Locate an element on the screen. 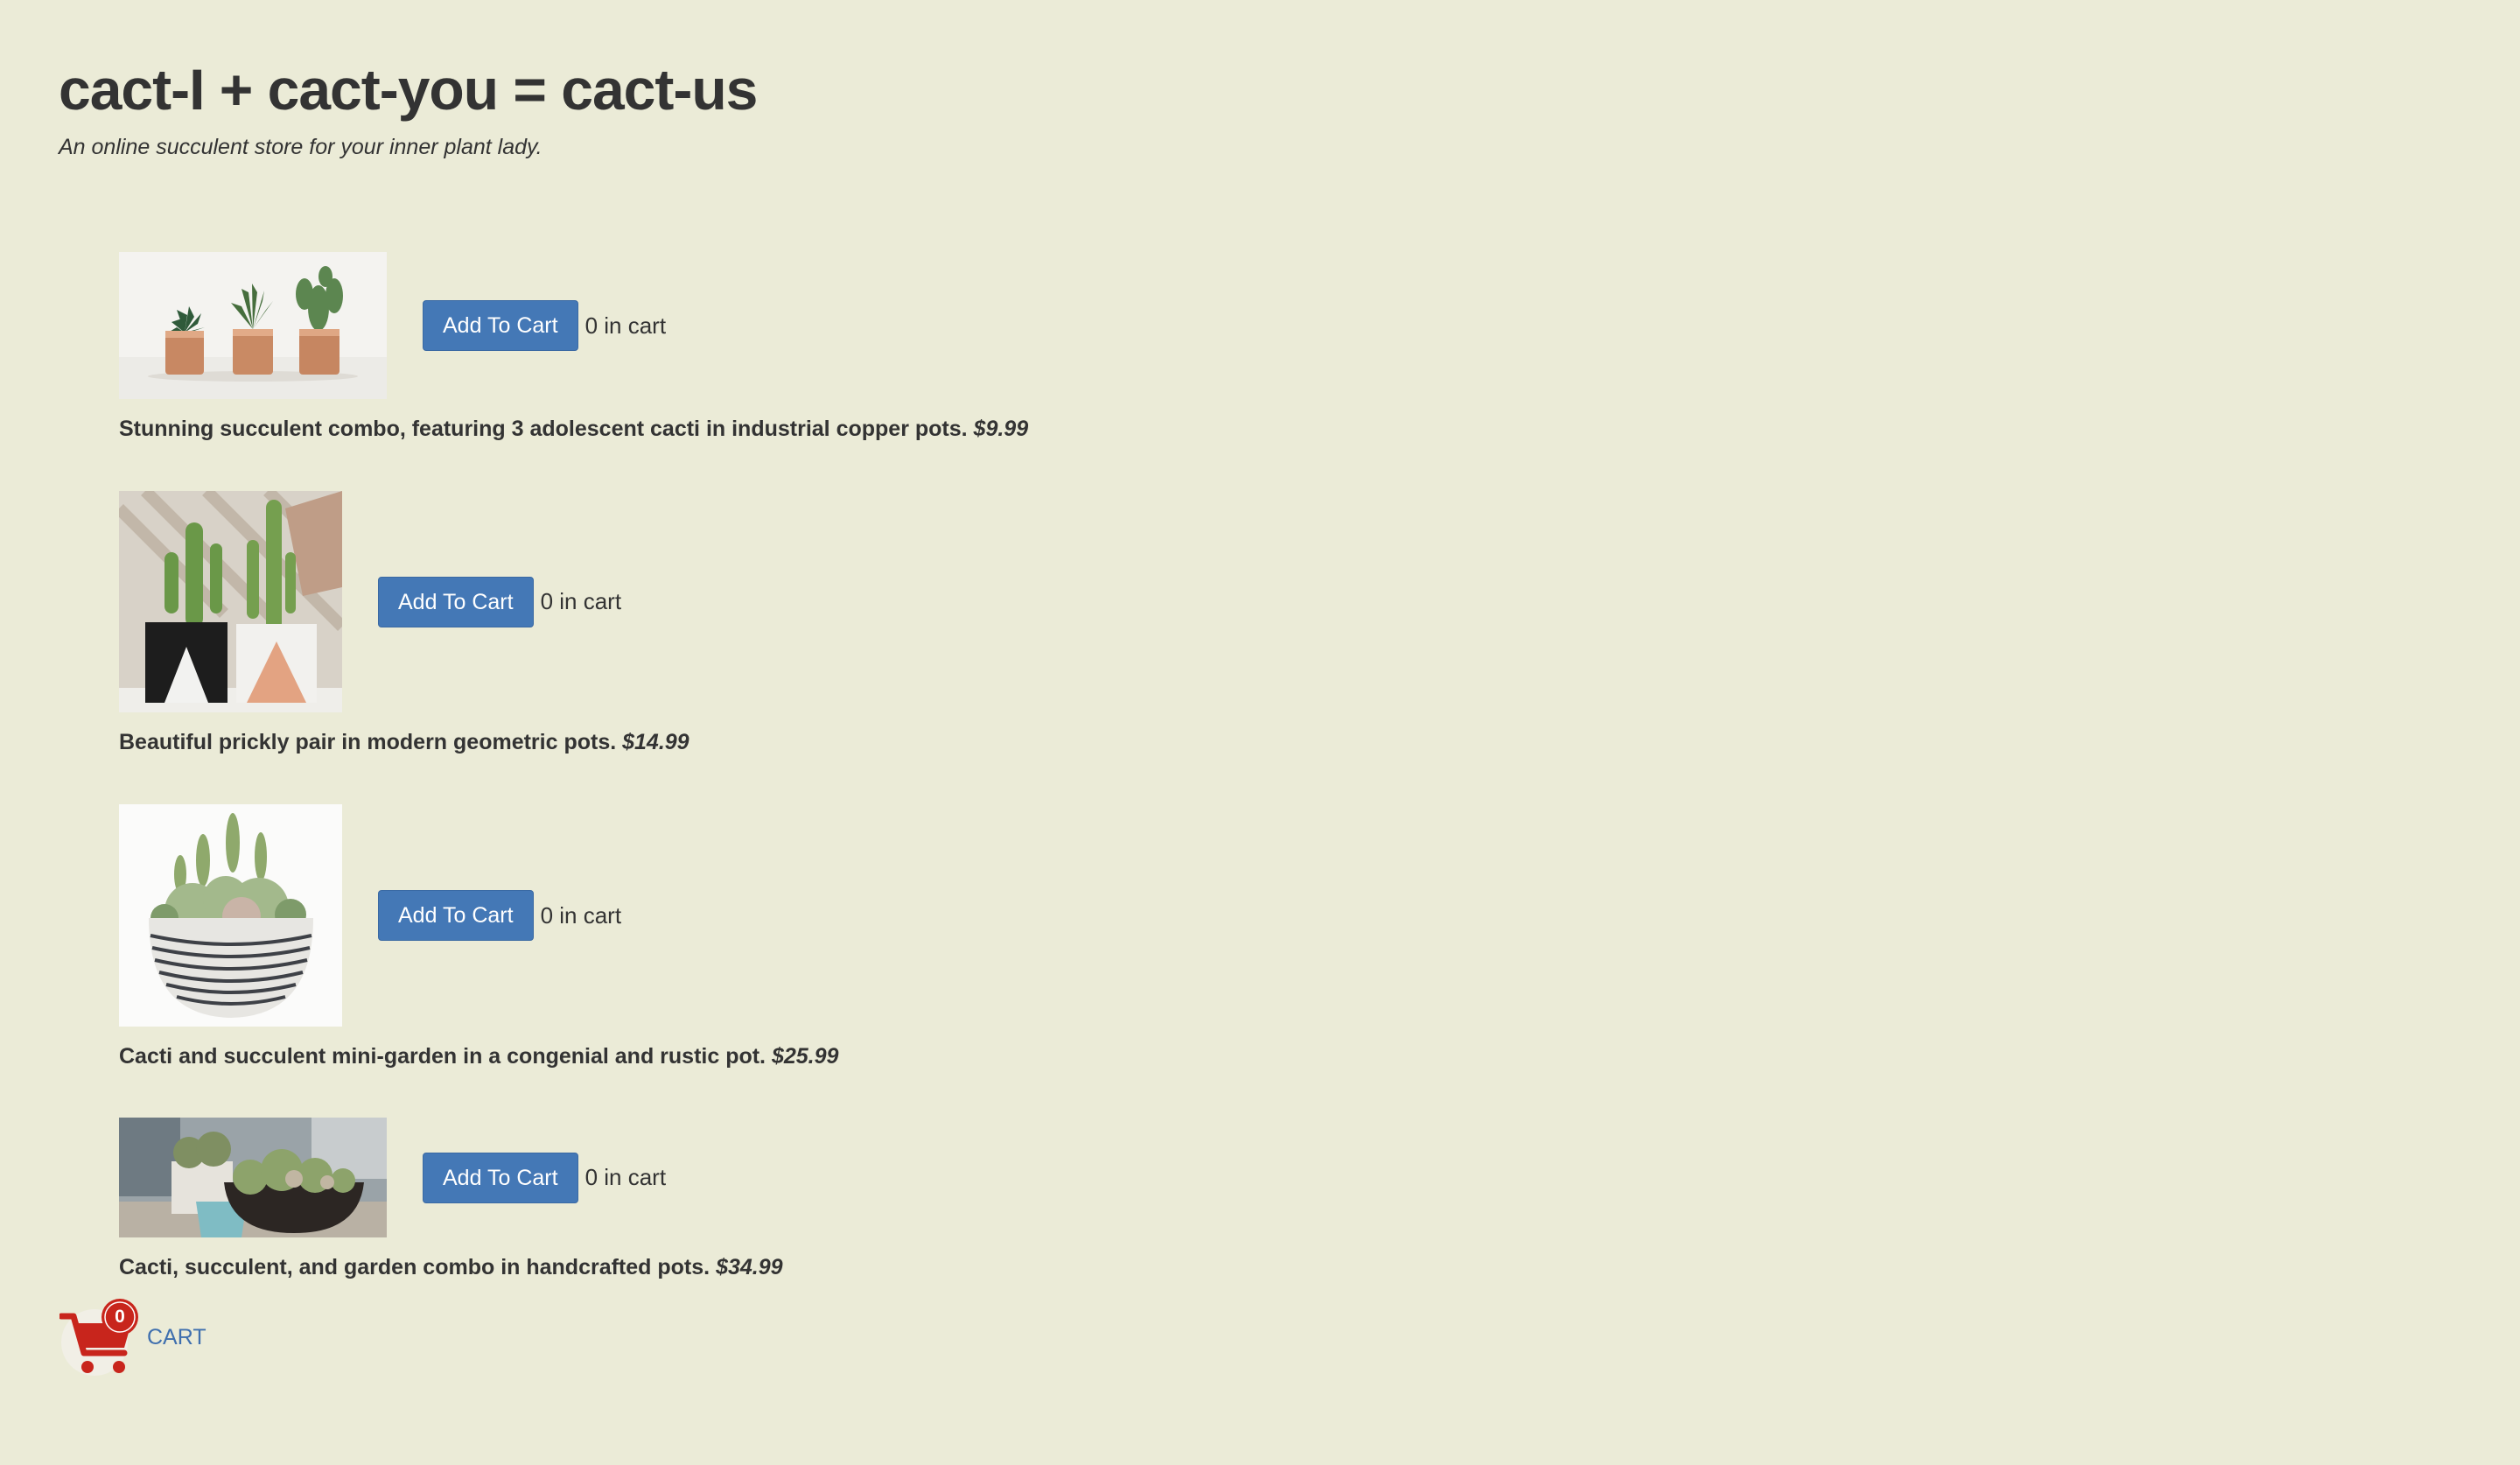 The width and height of the screenshot is (2520, 1465). geometric-pots-pair-image is located at coordinates (230, 601).